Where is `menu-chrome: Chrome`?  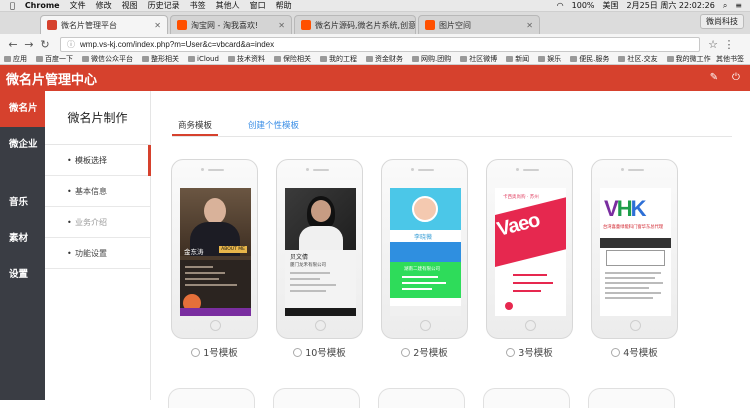
menu-chrome: Chrome is located at coordinates (42, 5).